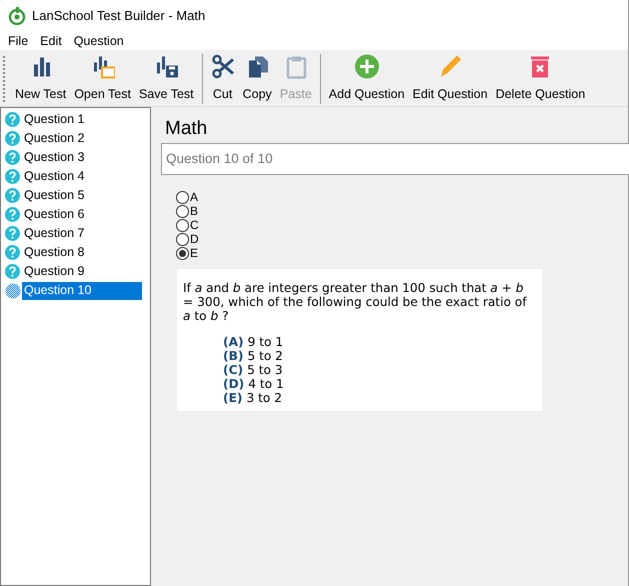 This screenshot has width=629, height=586. I want to click on toolbar-button: Copy, so click(257, 79).